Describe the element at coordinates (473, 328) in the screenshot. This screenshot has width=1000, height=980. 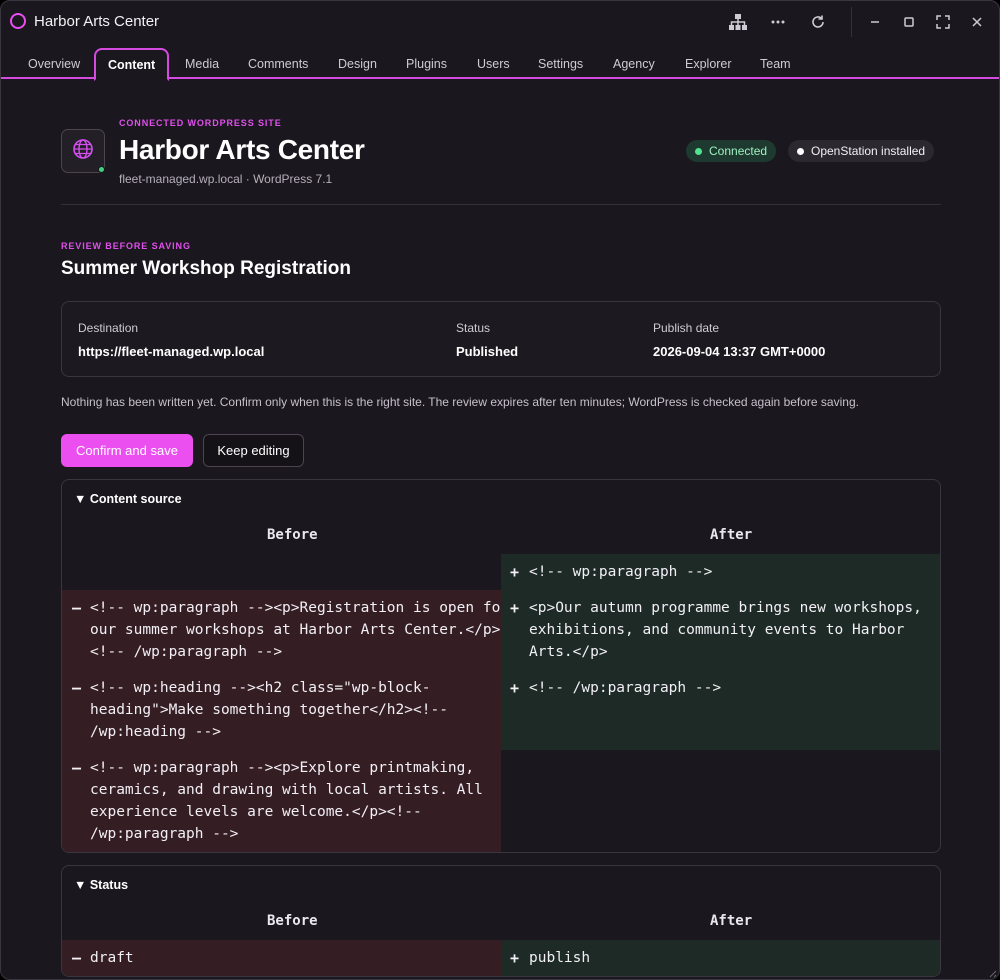
I see `status-label: Status` at that location.